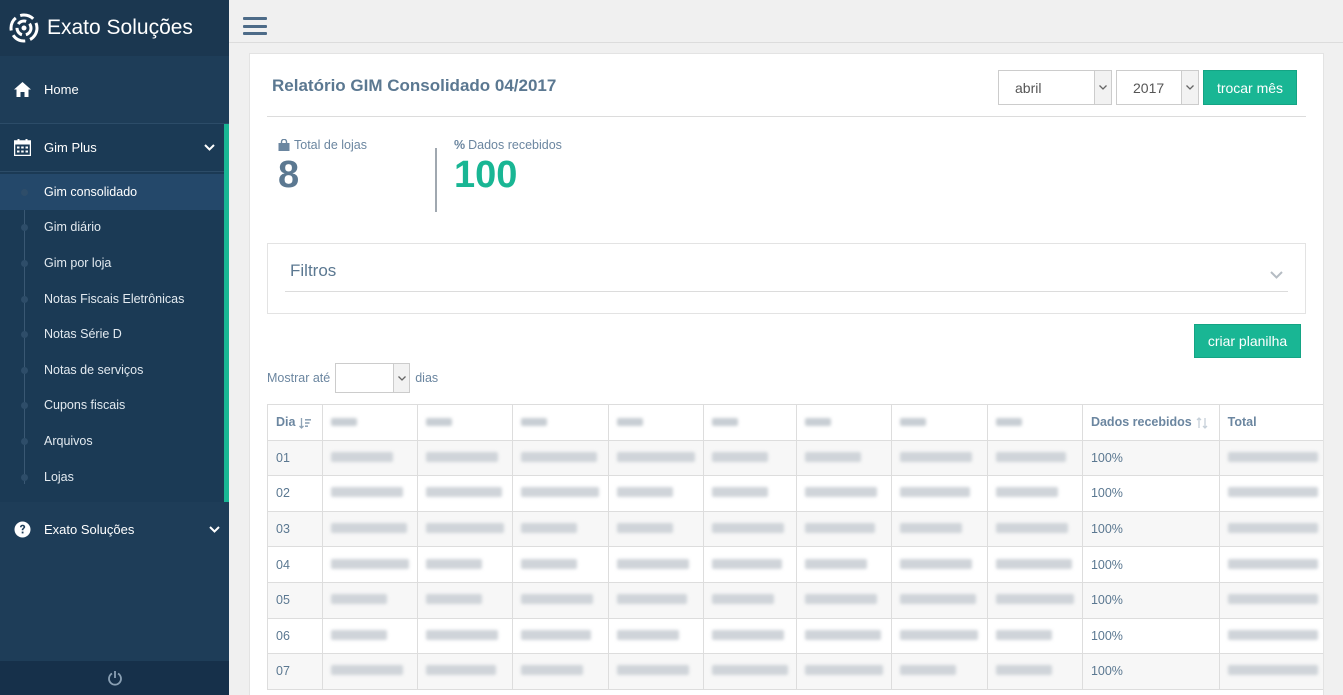 The image size is (1343, 695). What do you see at coordinates (1270, 422) in the screenshot?
I see `column-header-total: Total` at bounding box center [1270, 422].